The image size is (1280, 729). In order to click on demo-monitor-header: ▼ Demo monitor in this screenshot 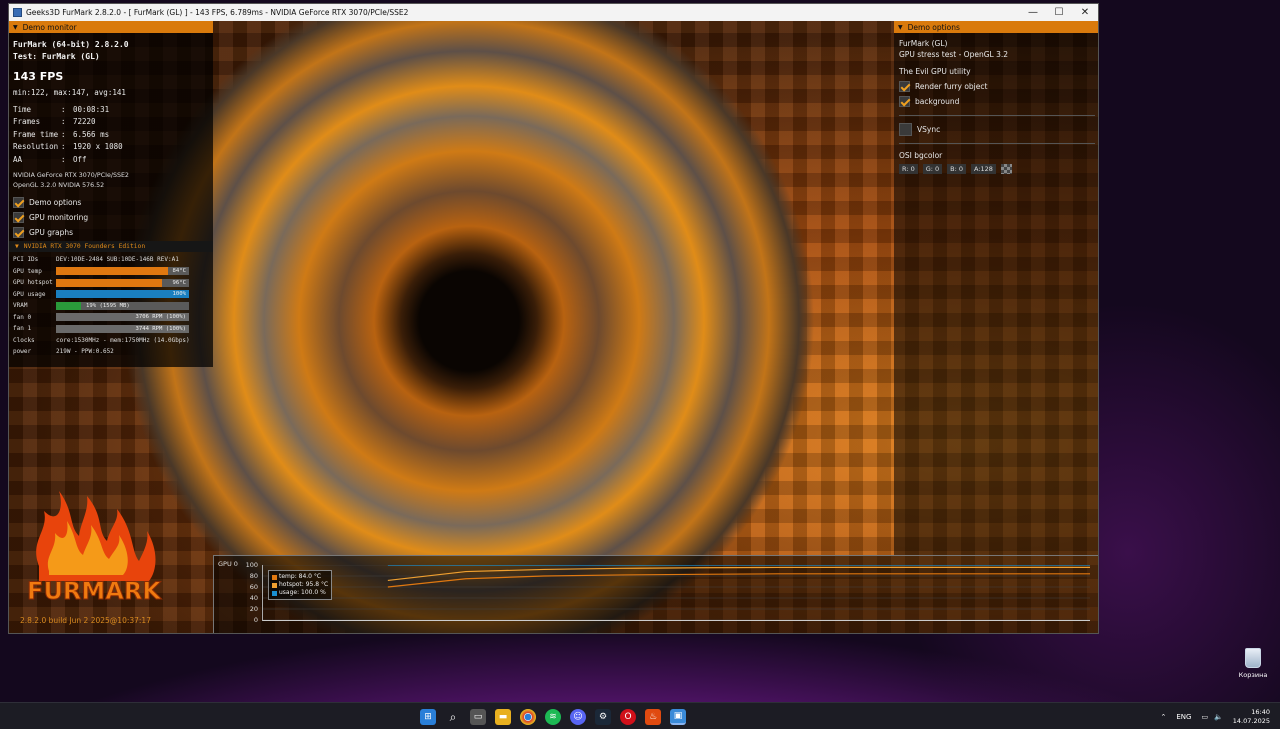, I will do `click(111, 27)`.